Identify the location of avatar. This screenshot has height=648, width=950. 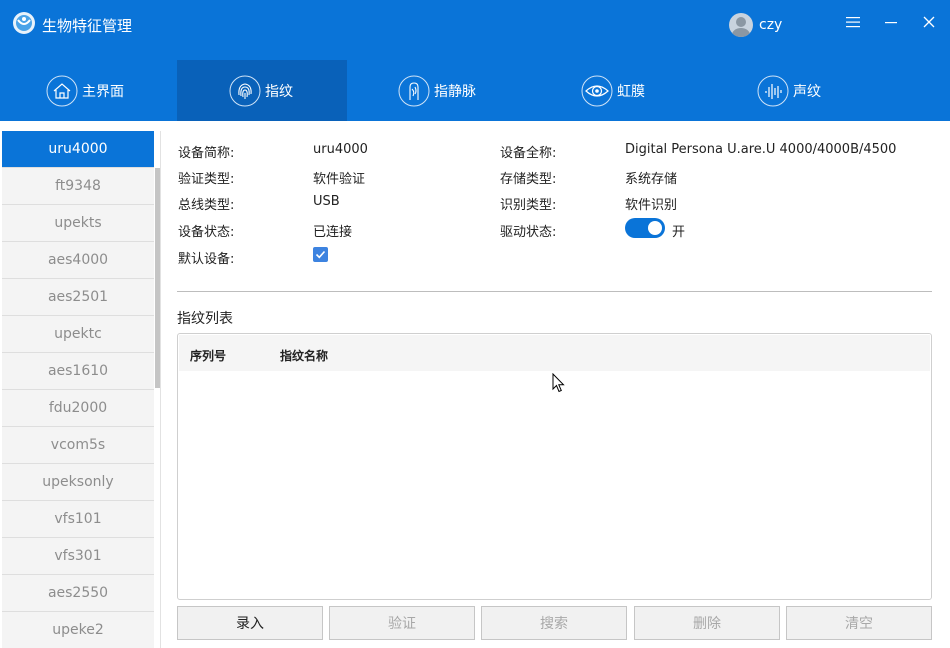
(741, 25).